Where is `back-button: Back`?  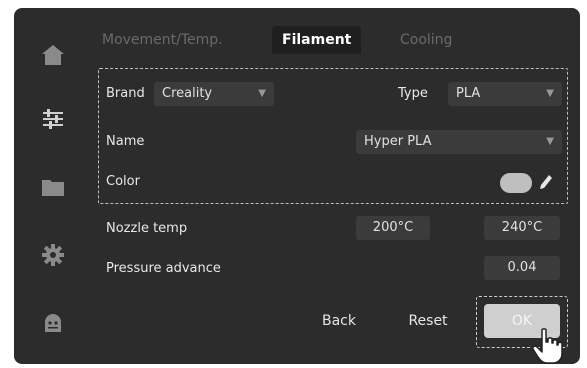 back-button: Back is located at coordinates (339, 321).